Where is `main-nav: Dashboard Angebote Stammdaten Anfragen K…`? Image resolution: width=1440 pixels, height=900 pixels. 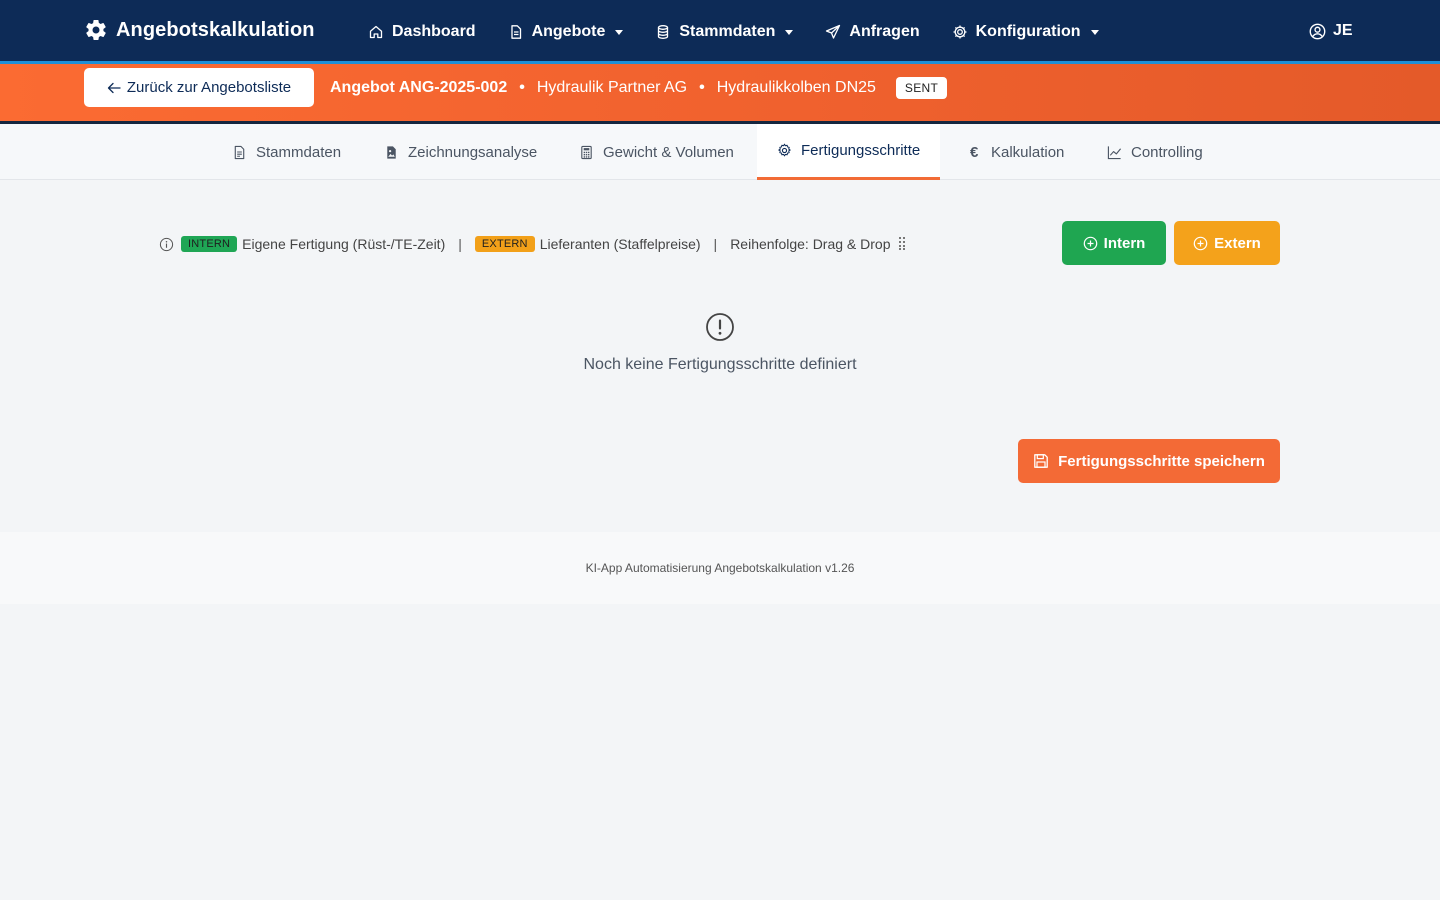 main-nav: Dashboard Angebote Stammdaten Anfragen K… is located at coordinates (749, 32).